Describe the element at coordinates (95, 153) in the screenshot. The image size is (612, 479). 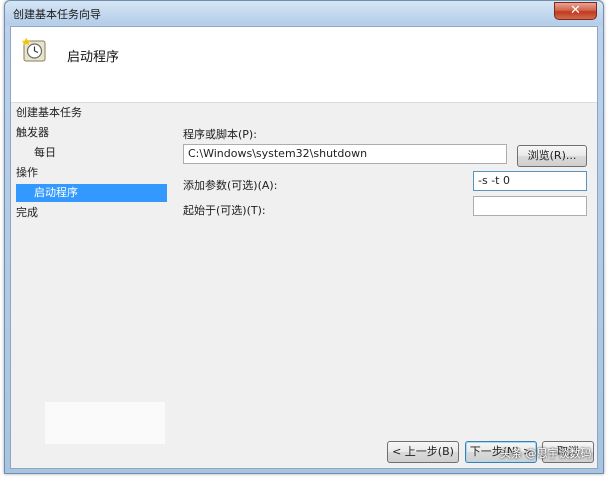
I see `step-daily: 每日` at that location.